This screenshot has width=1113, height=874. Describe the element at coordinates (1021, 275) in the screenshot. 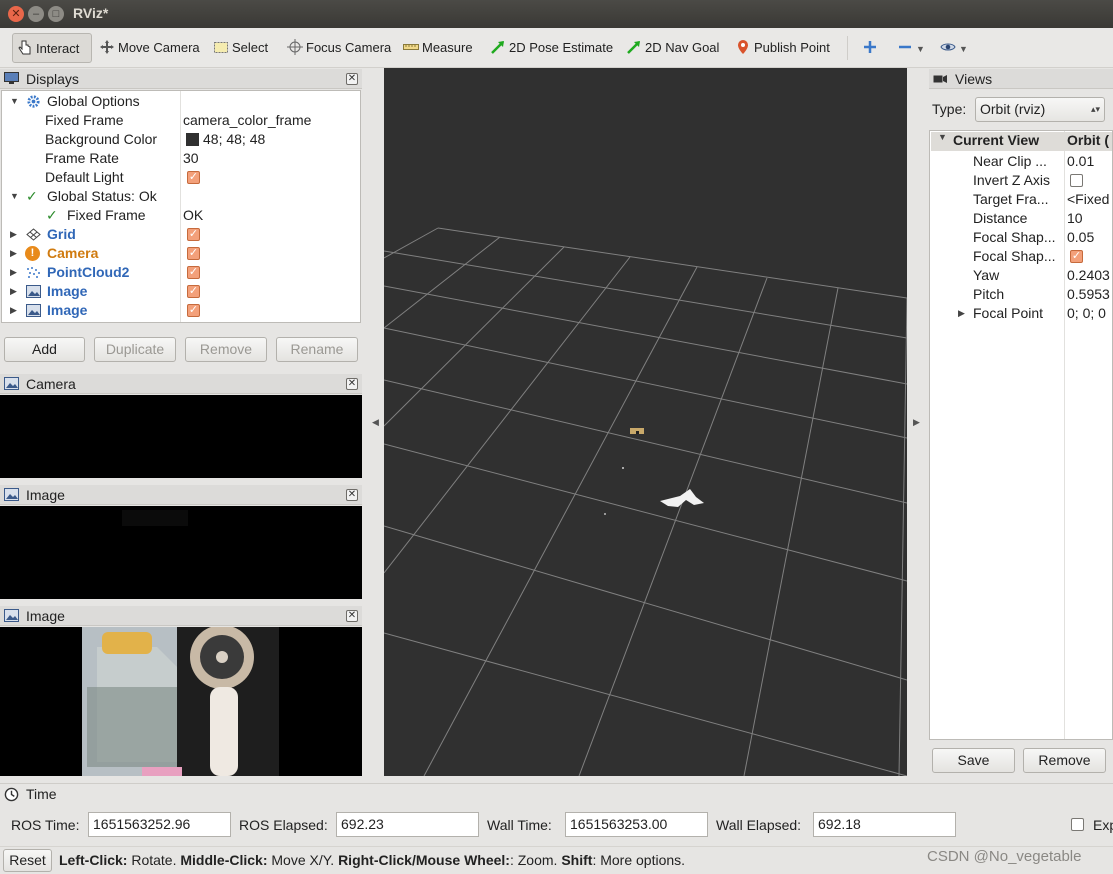

I see `view-property-row: Yaw 0.2403` at that location.